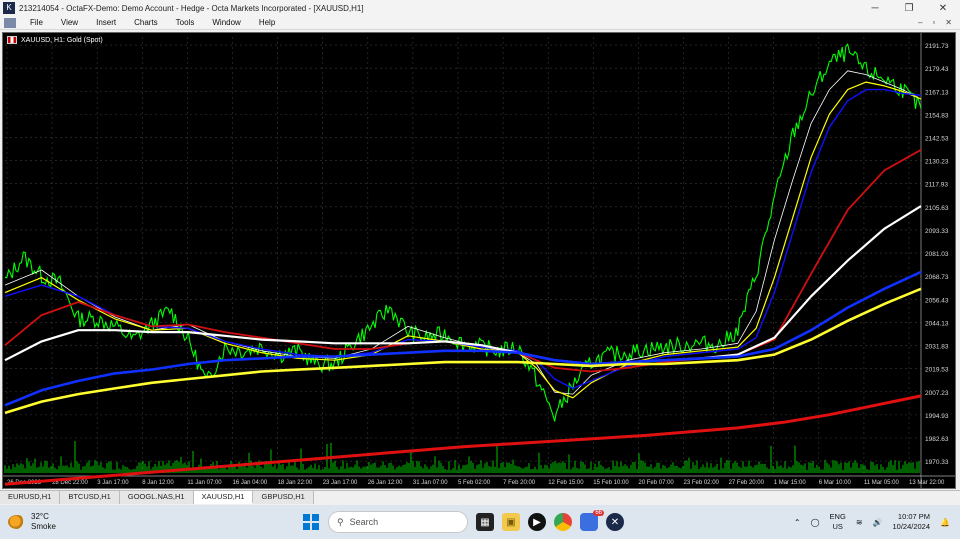 Image resolution: width=960 pixels, height=539 pixels. Describe the element at coordinates (937, 416) in the screenshot. I see `y-tick-label: 1994.93` at that location.